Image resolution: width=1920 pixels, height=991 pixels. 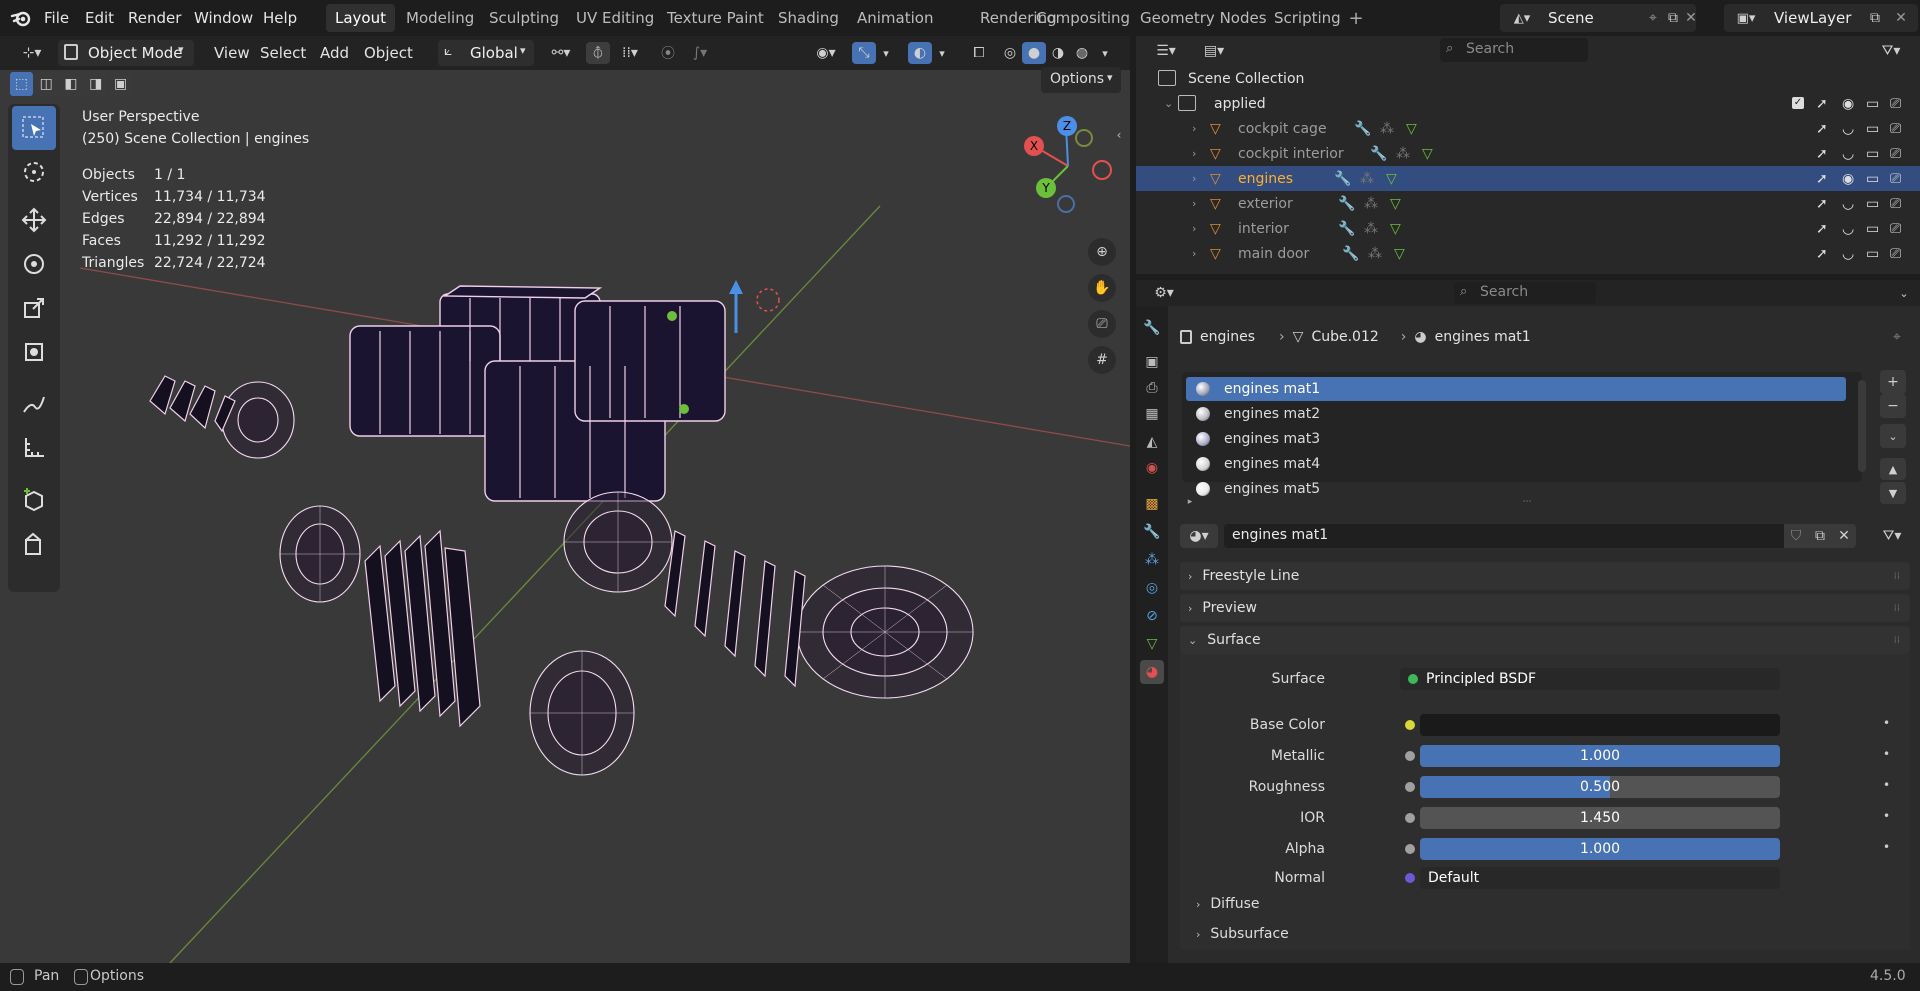 What do you see at coordinates (34, 404) in the screenshot?
I see `annotate-tool-icon` at bounding box center [34, 404].